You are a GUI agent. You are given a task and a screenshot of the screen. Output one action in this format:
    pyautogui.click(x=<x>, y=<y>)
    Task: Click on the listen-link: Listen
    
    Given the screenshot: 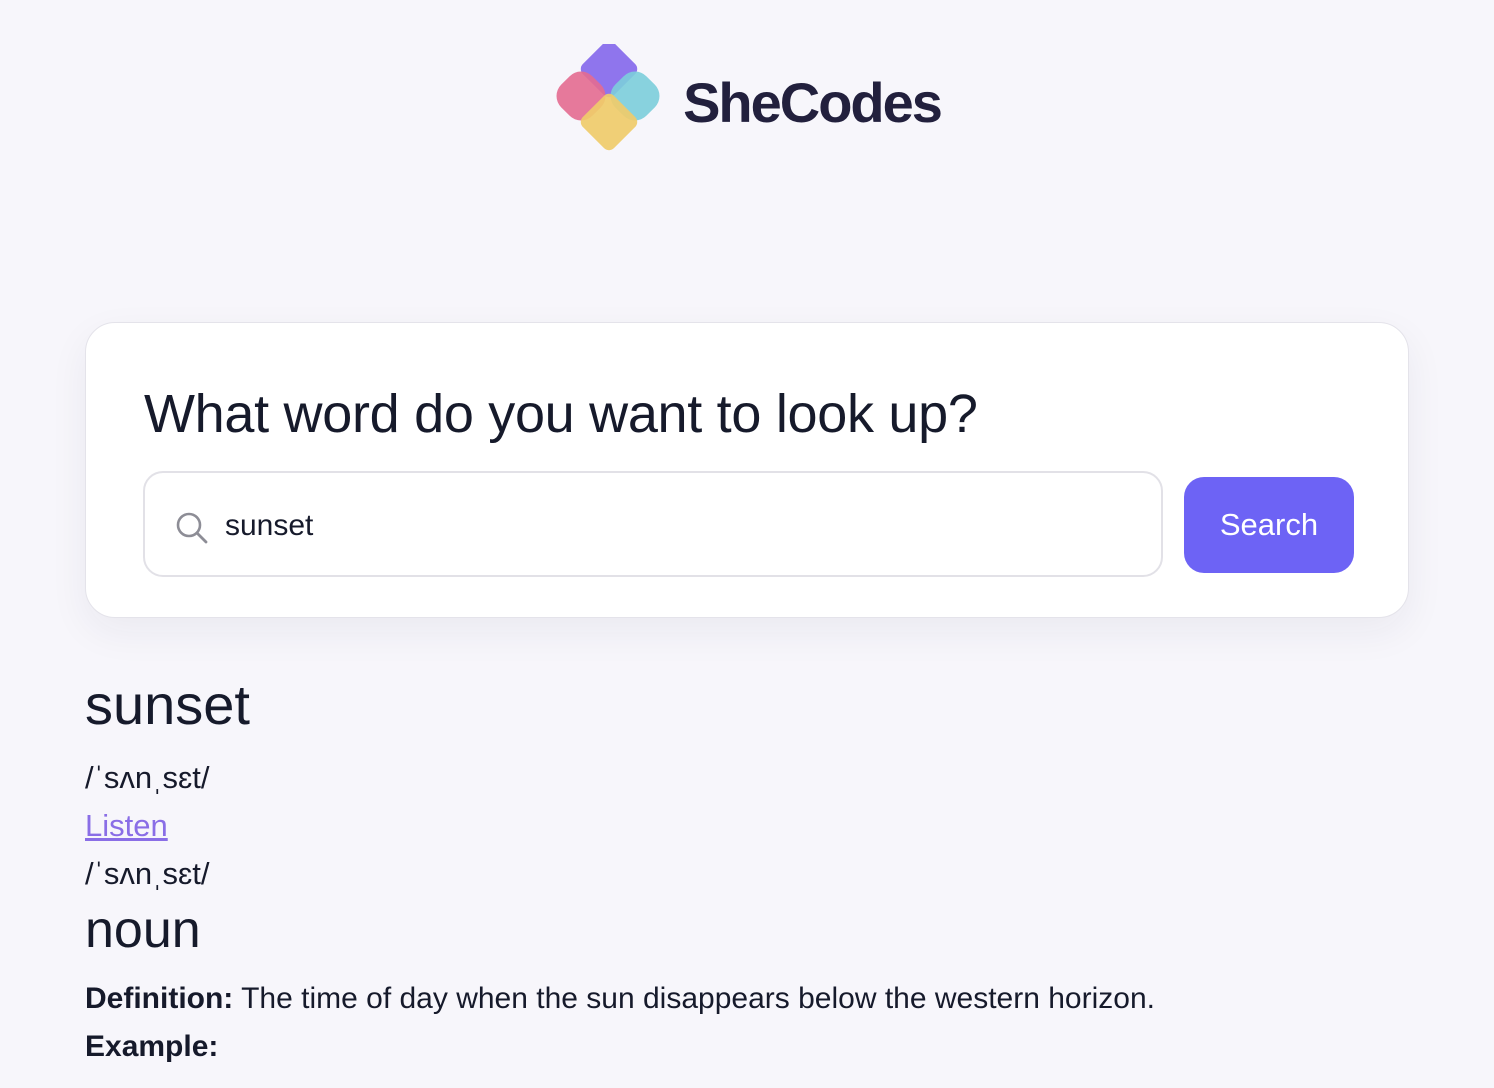 What is the action you would take?
    pyautogui.click(x=126, y=826)
    